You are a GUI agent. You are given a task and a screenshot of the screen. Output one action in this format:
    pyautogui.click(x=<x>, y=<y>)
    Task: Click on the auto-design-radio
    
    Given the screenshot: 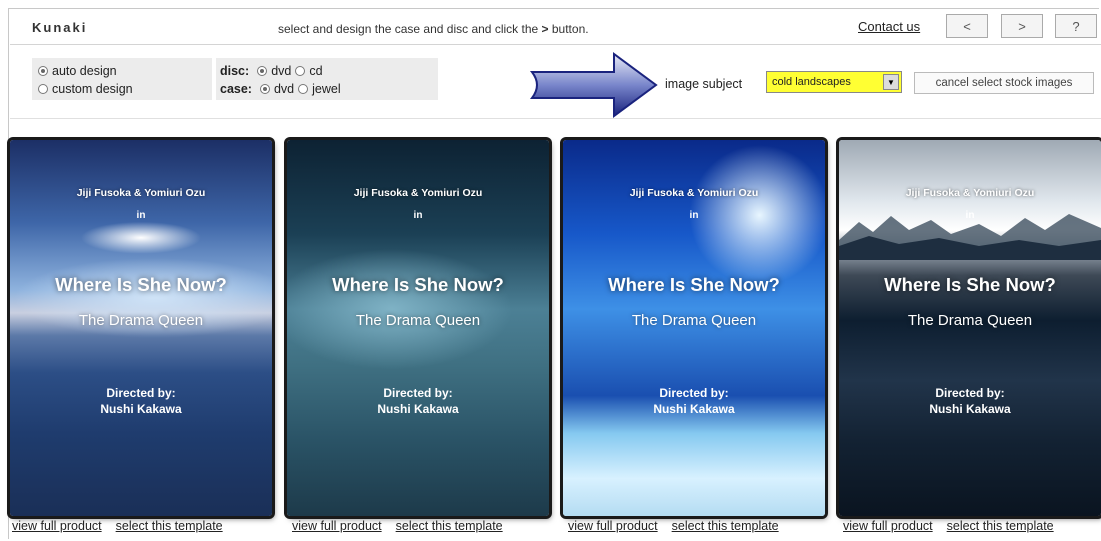 What is the action you would take?
    pyautogui.click(x=43, y=71)
    